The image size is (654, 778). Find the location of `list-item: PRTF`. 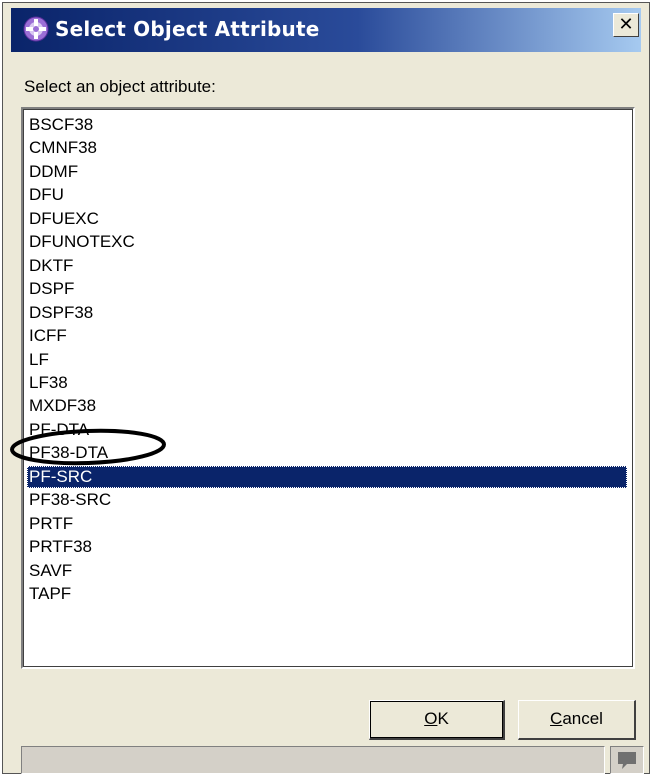

list-item: PRTF is located at coordinates (327, 524).